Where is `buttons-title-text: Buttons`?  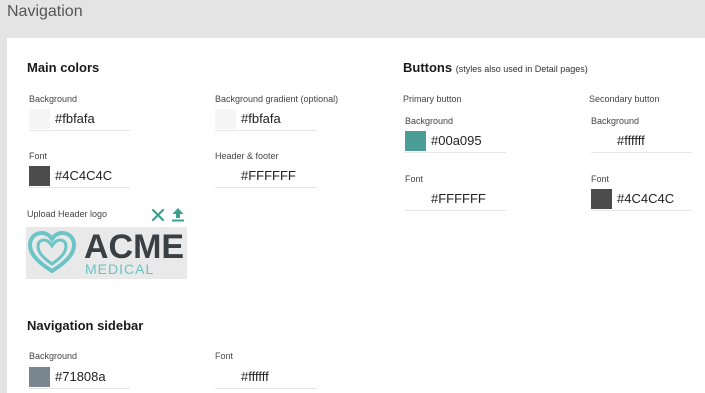 buttons-title-text: Buttons is located at coordinates (428, 67).